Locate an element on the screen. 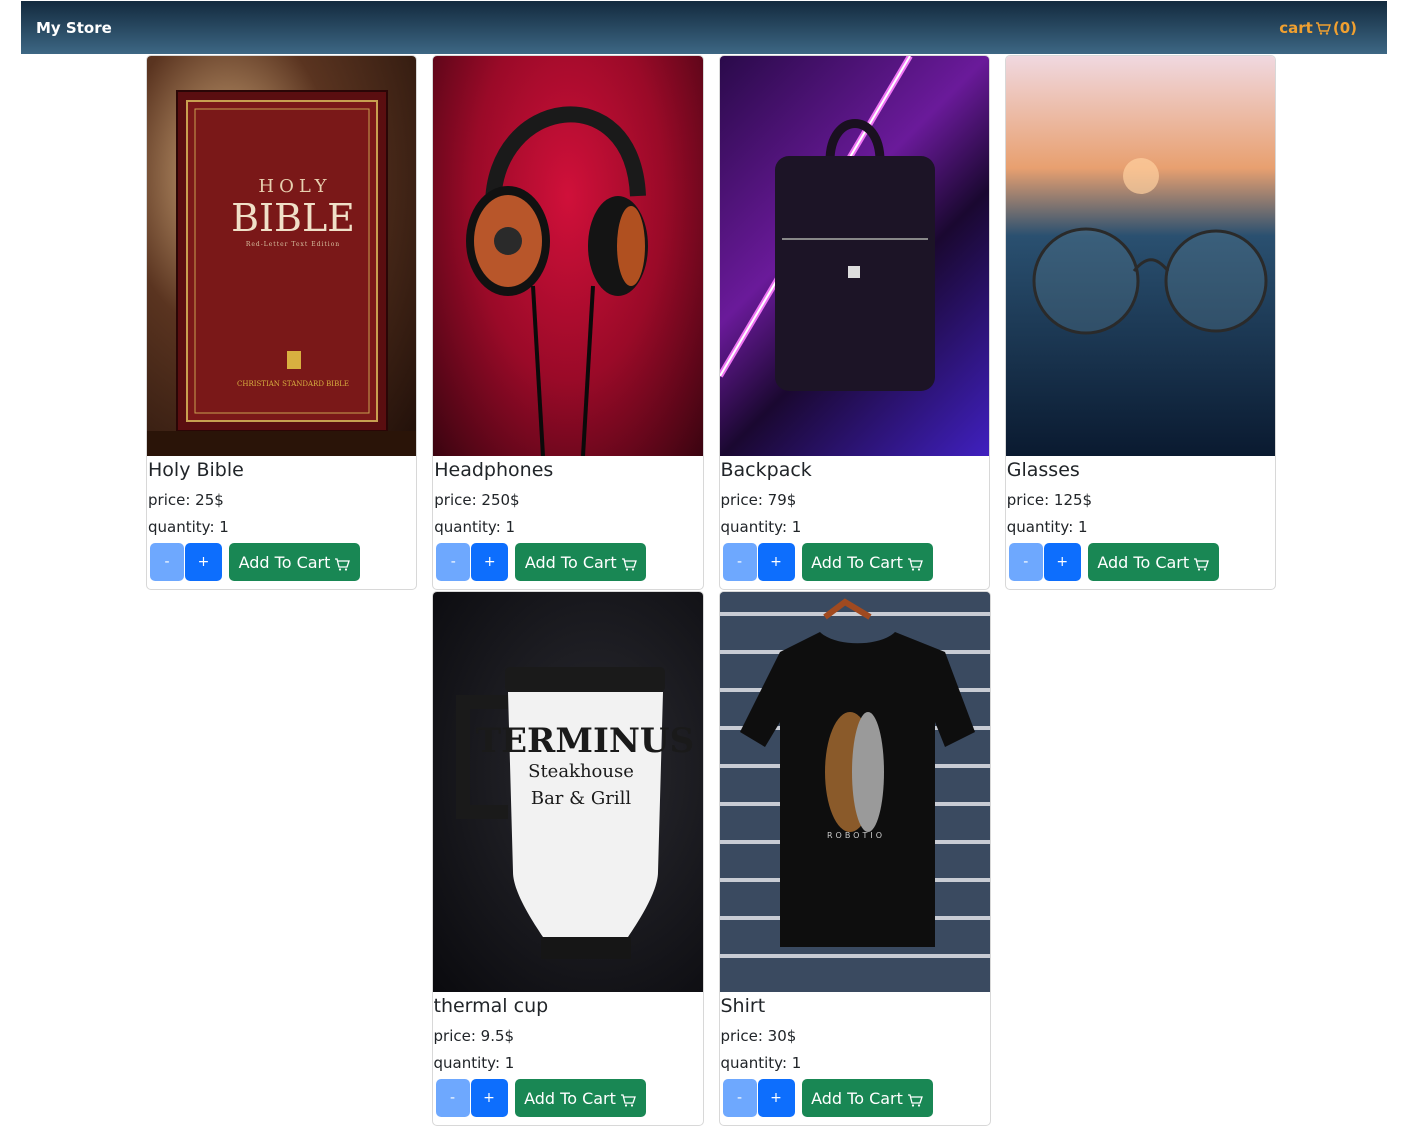 This screenshot has height=1126, width=1412. product-name: Shirt is located at coordinates (743, 1006).